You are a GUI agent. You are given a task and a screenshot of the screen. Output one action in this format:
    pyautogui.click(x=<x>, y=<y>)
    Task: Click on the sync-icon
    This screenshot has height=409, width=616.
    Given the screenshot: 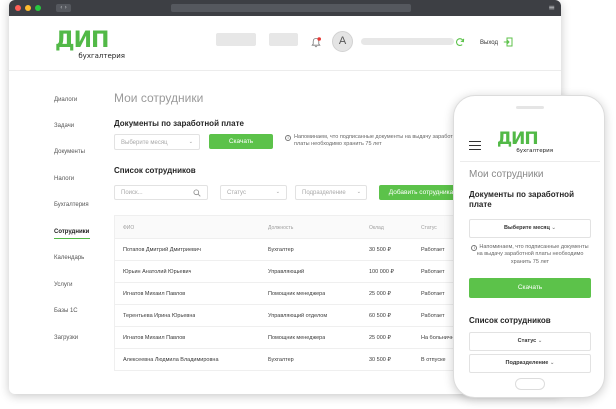 What is the action you would take?
    pyautogui.click(x=460, y=42)
    